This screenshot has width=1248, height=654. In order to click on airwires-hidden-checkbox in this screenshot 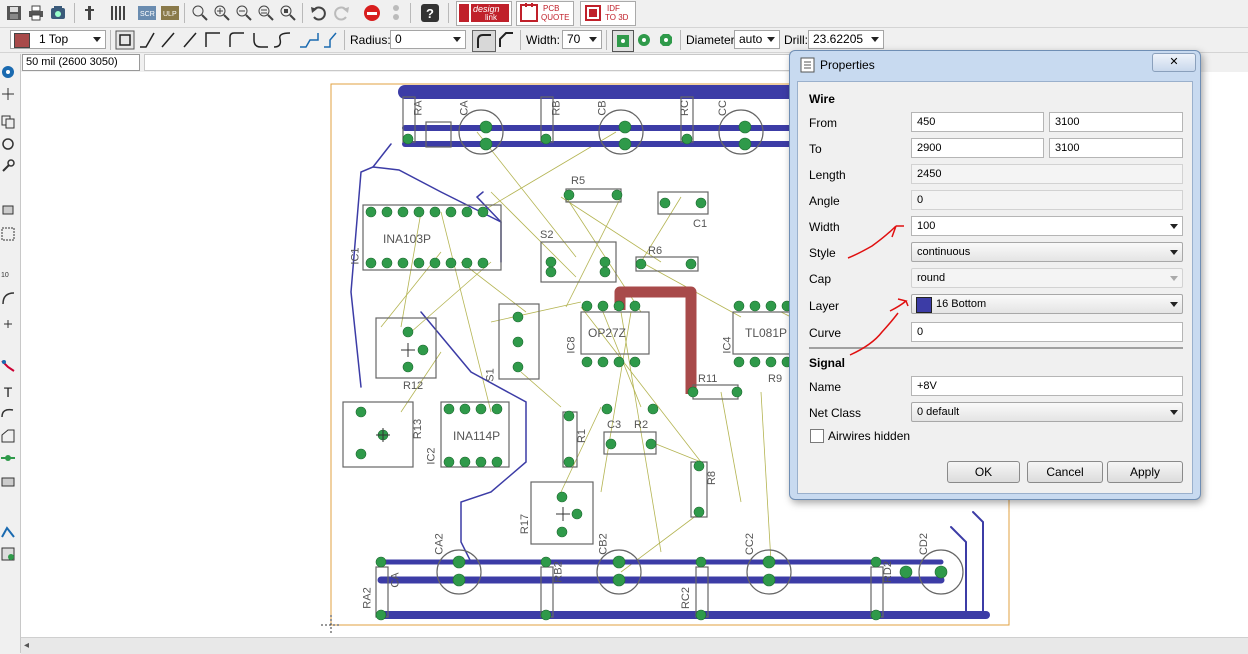, I will do `click(817, 436)`.